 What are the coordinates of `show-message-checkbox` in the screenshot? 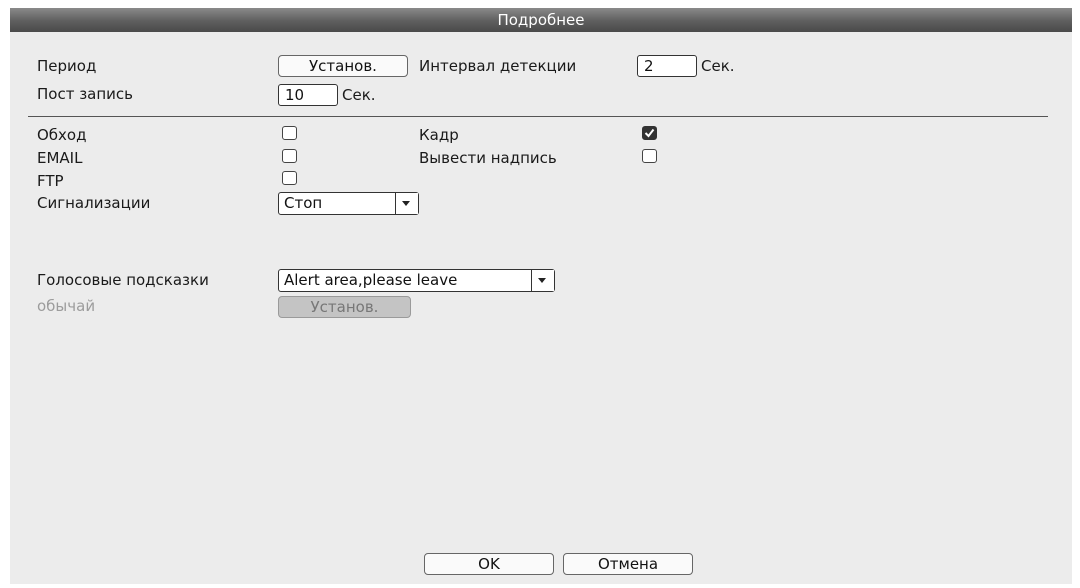 It's located at (649, 156).